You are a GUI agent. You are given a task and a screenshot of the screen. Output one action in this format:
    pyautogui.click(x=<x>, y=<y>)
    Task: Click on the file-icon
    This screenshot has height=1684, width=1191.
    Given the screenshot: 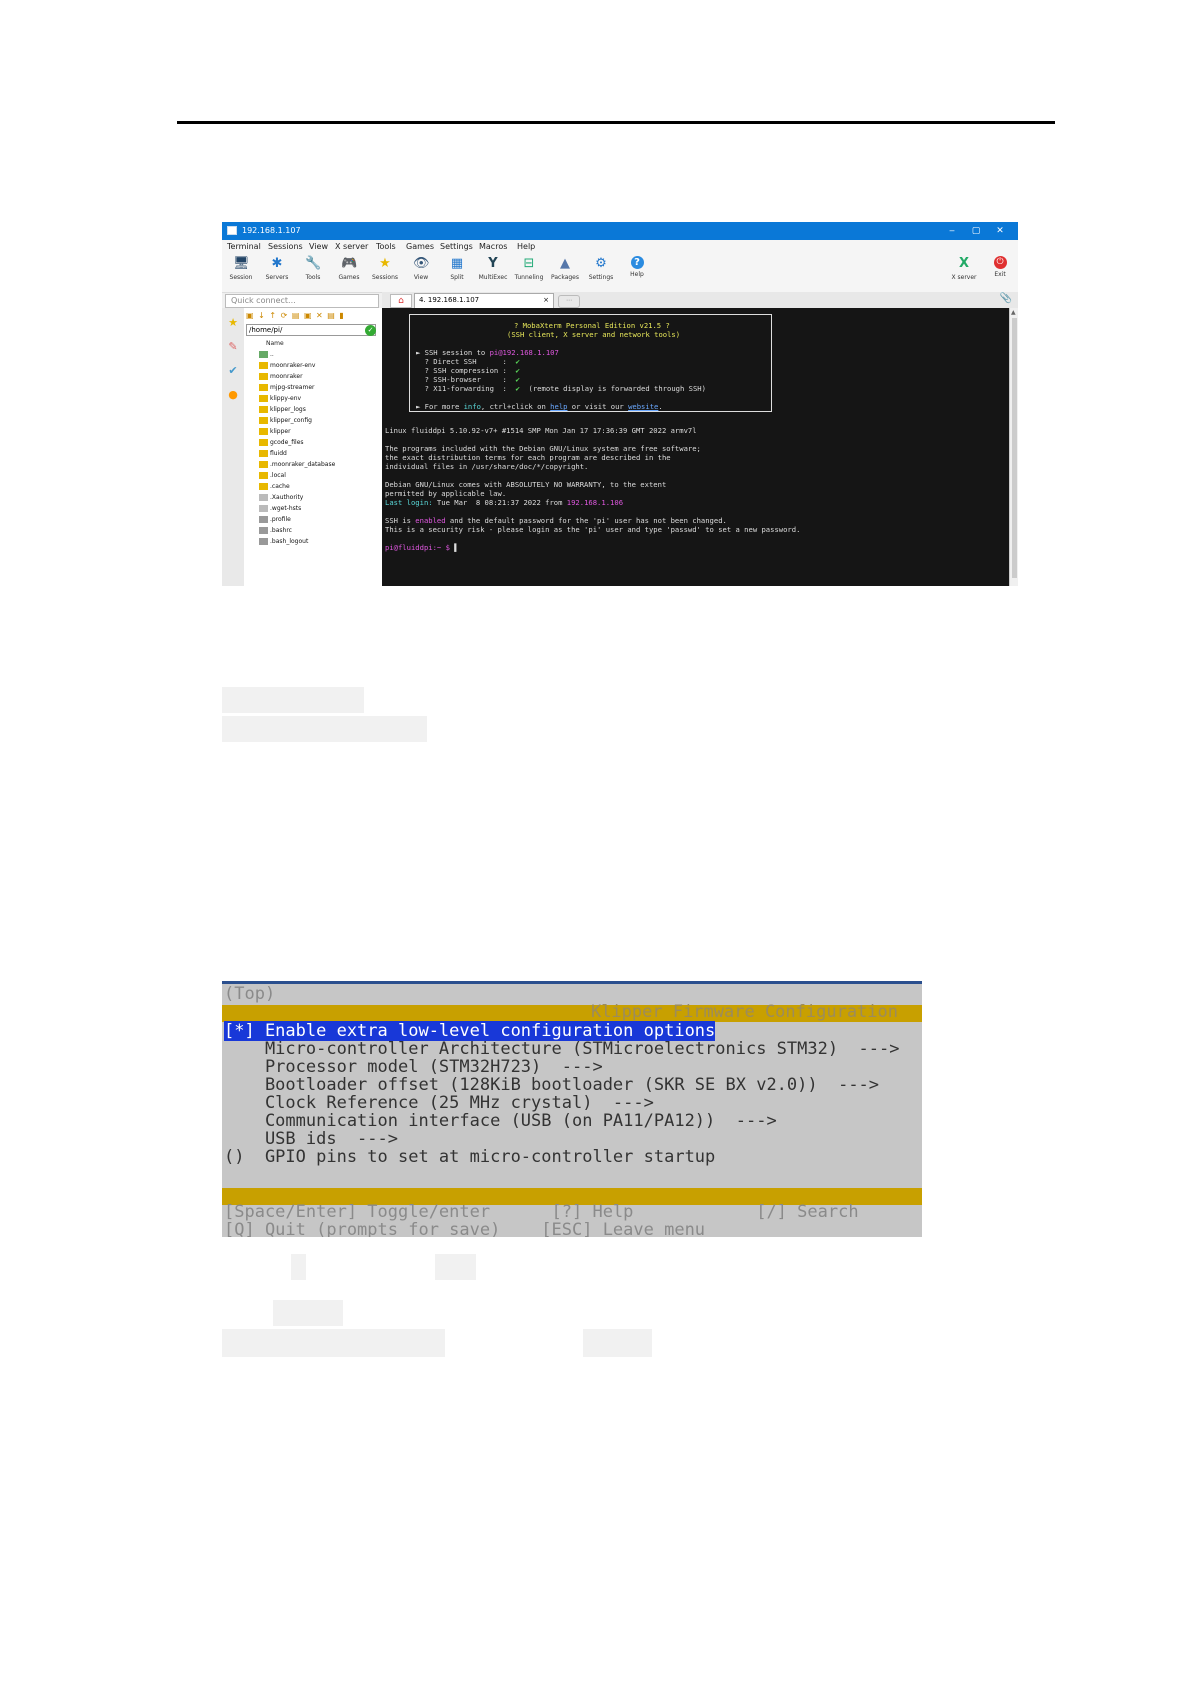 What is the action you would take?
    pyautogui.click(x=263, y=530)
    